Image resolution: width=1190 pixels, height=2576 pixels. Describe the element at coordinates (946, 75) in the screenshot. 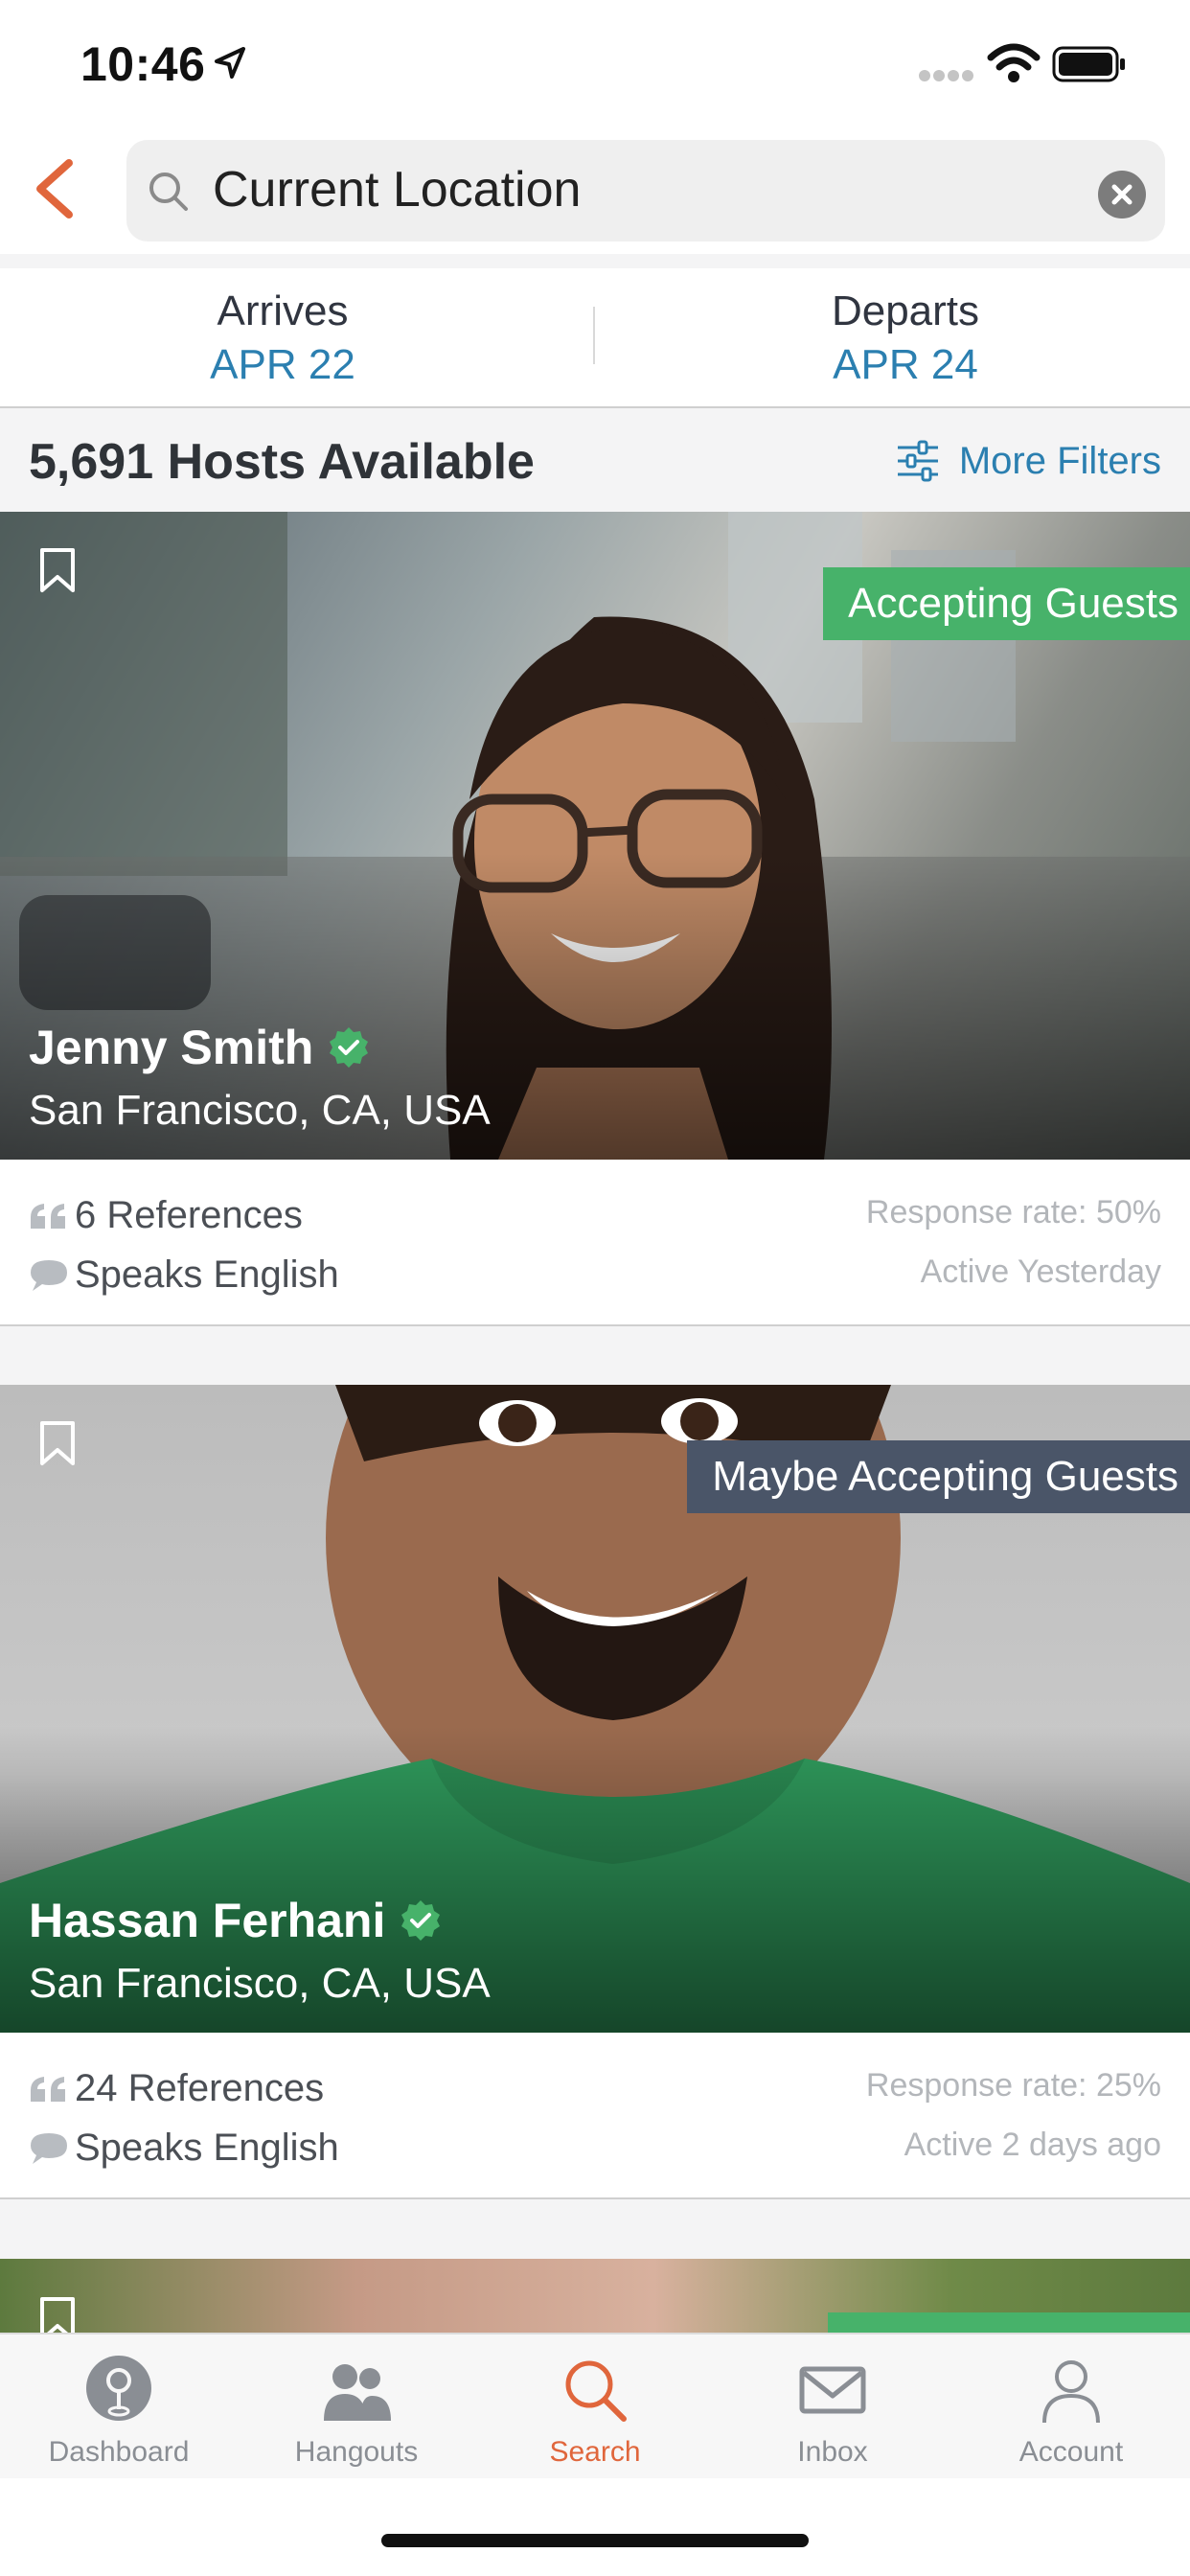

I see `cellular-signal-icon` at that location.